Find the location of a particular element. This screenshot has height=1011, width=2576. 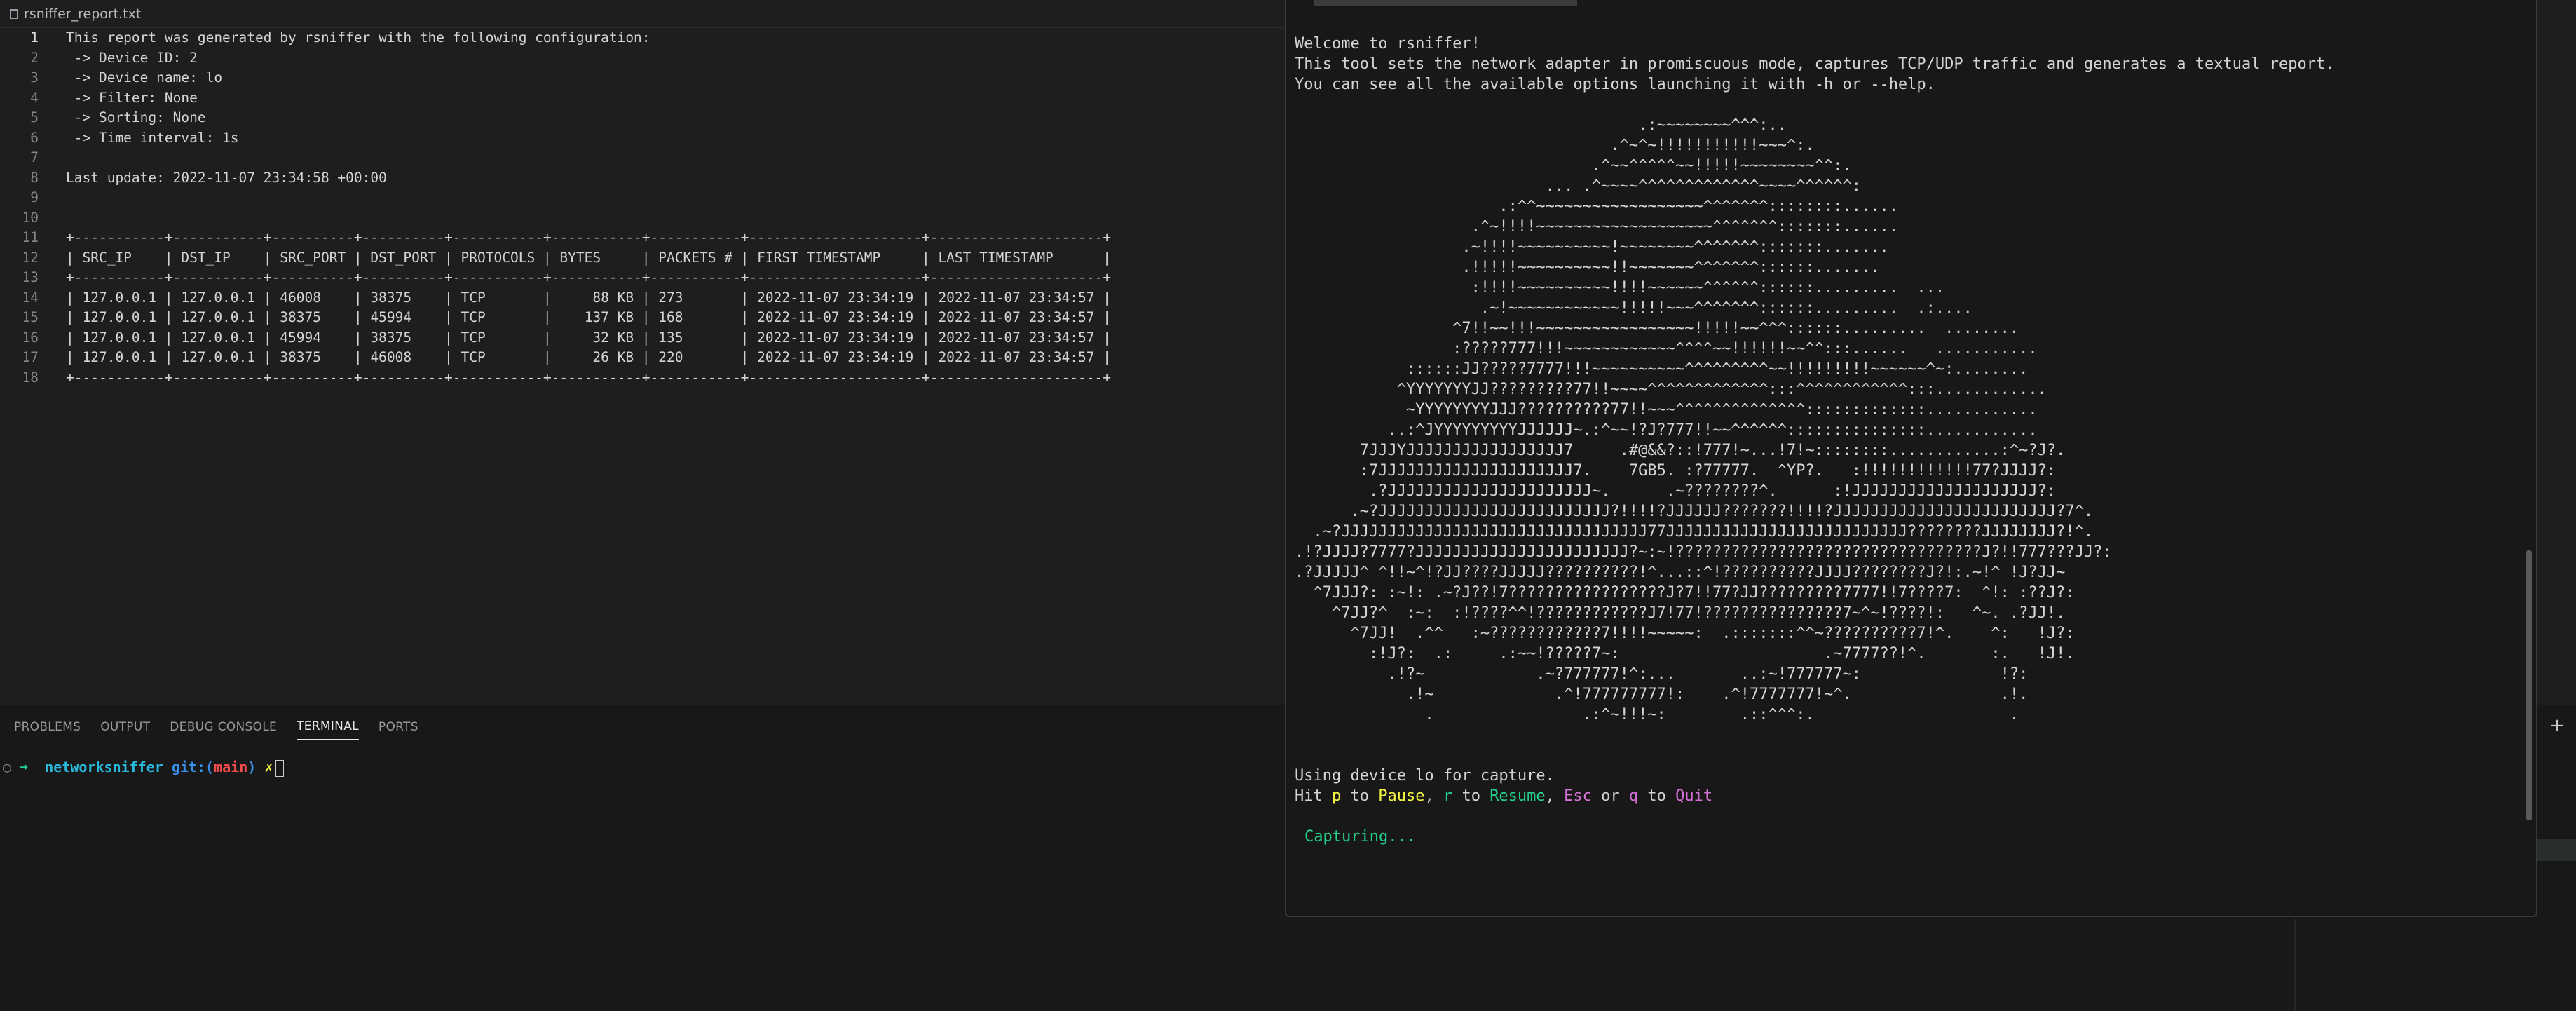

code-line: 2 -> Device ID: 2 is located at coordinates (643, 58).